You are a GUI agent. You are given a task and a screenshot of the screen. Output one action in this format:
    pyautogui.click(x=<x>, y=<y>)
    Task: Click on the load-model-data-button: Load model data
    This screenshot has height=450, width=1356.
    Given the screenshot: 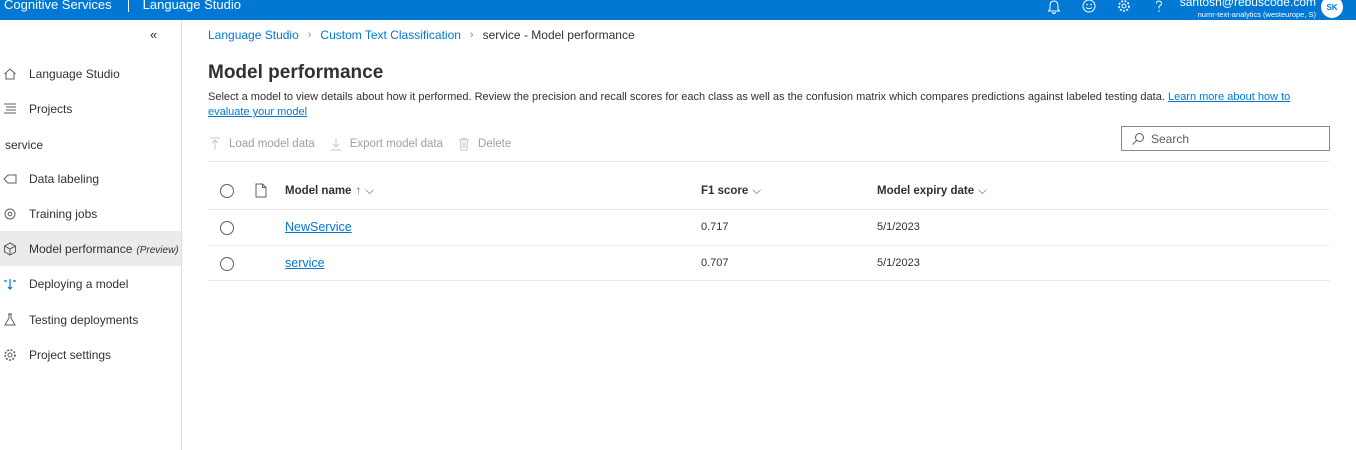 What is the action you would take?
    pyautogui.click(x=261, y=144)
    